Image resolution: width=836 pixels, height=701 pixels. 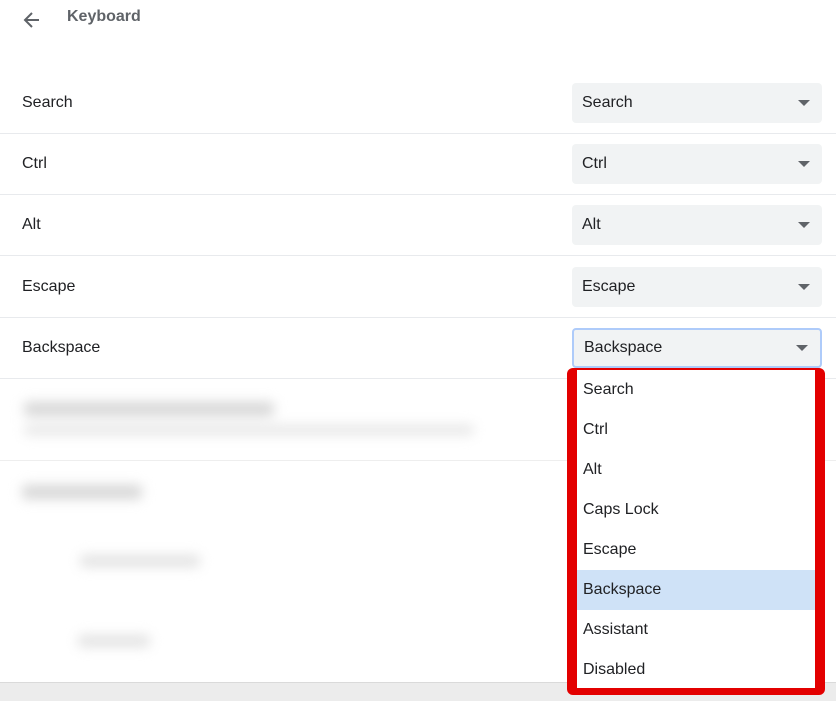 What do you see at coordinates (594, 163) in the screenshot?
I see `select-value: Ctrl` at bounding box center [594, 163].